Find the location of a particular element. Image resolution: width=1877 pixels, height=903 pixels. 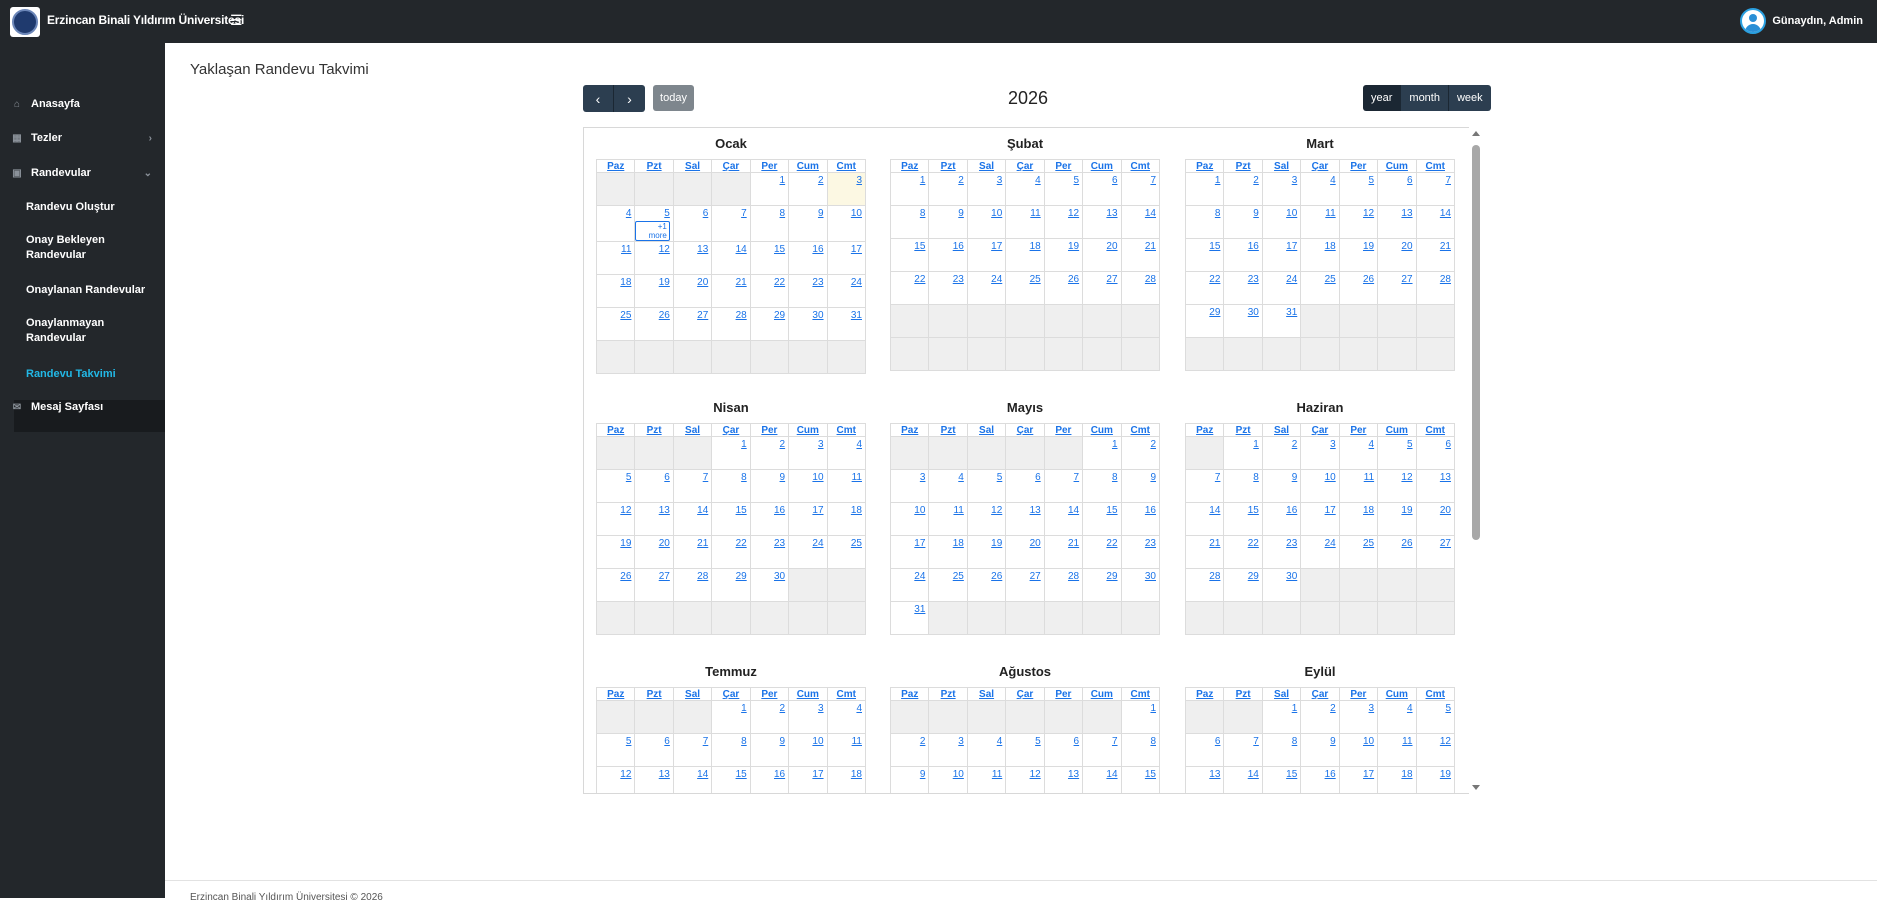

day-cell: 14 is located at coordinates (692, 779).